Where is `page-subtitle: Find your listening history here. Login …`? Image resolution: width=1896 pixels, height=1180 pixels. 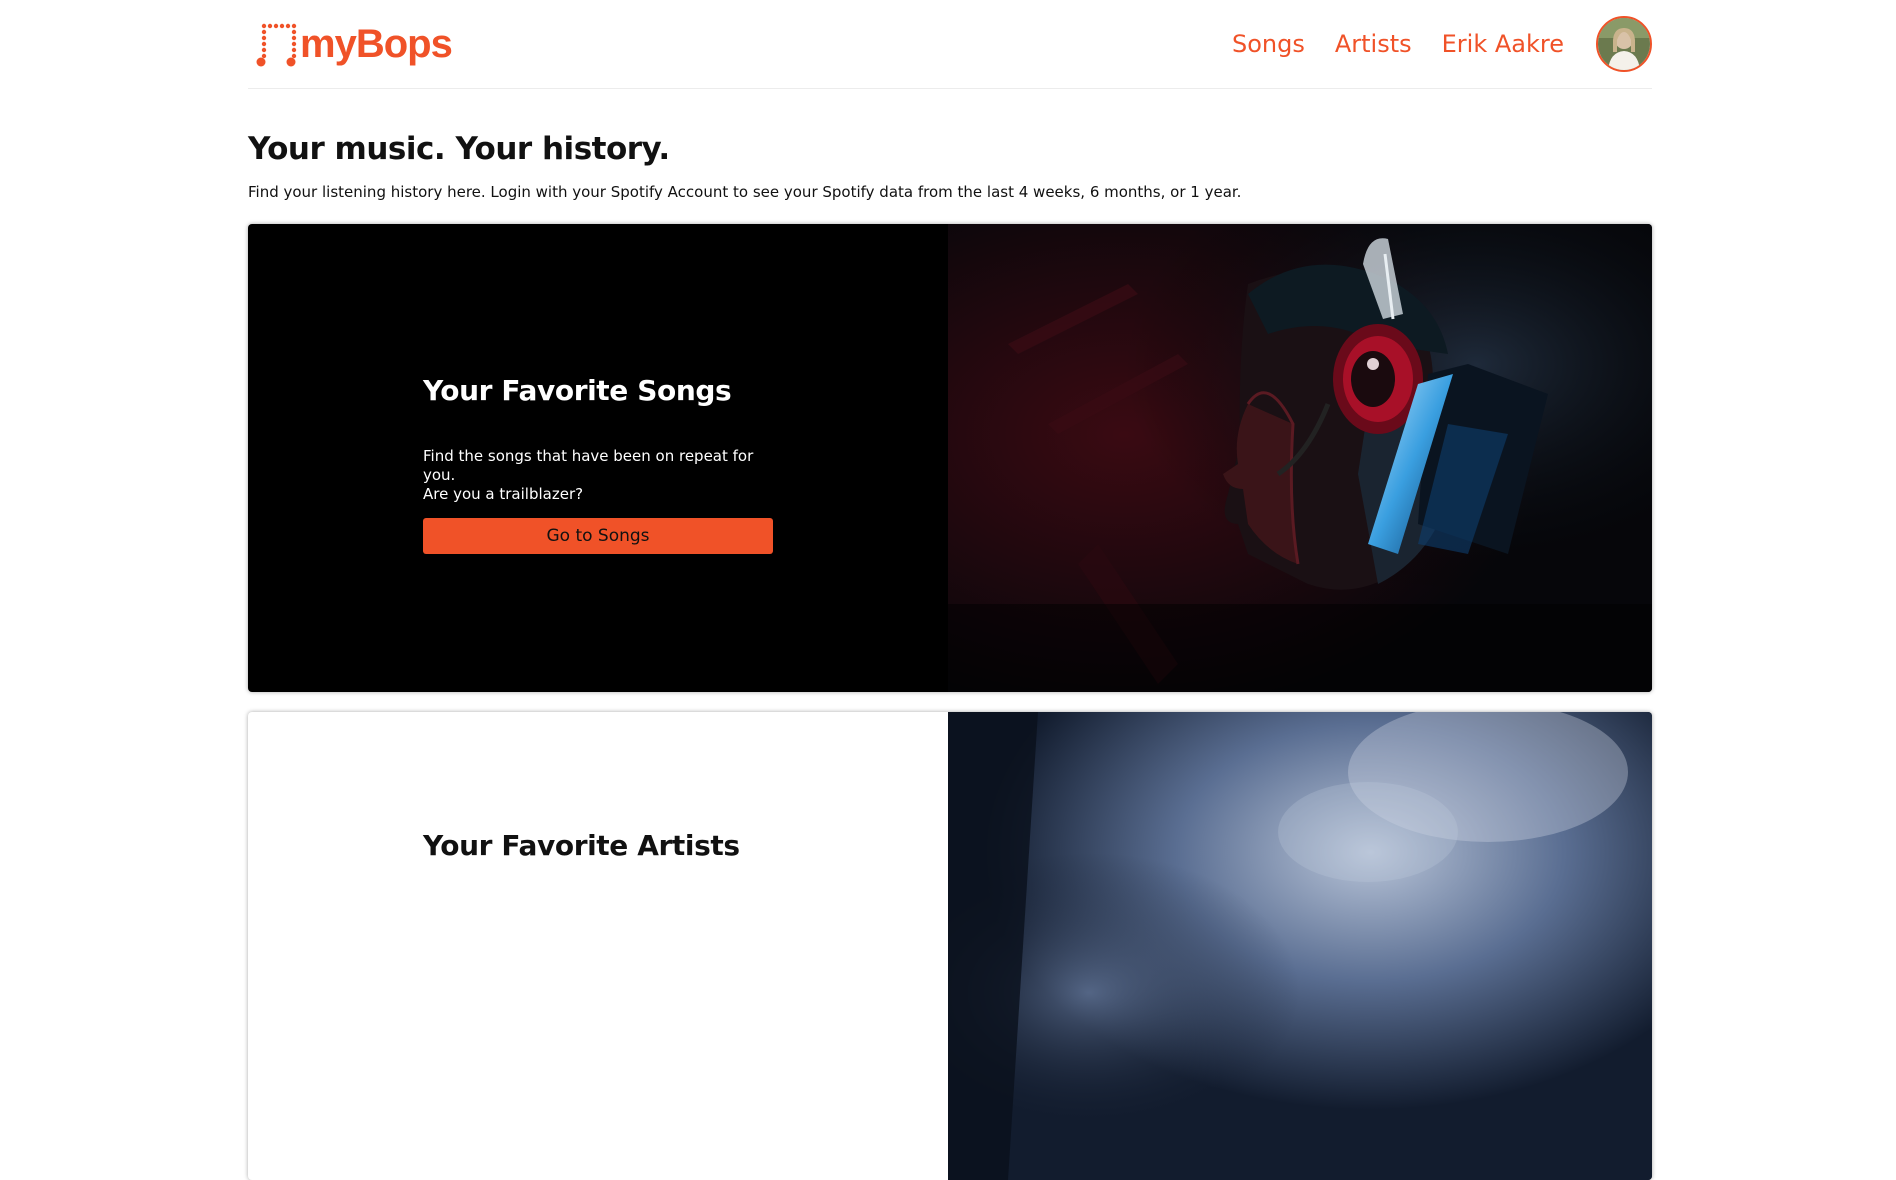 page-subtitle: Find your listening history here. Login … is located at coordinates (745, 192).